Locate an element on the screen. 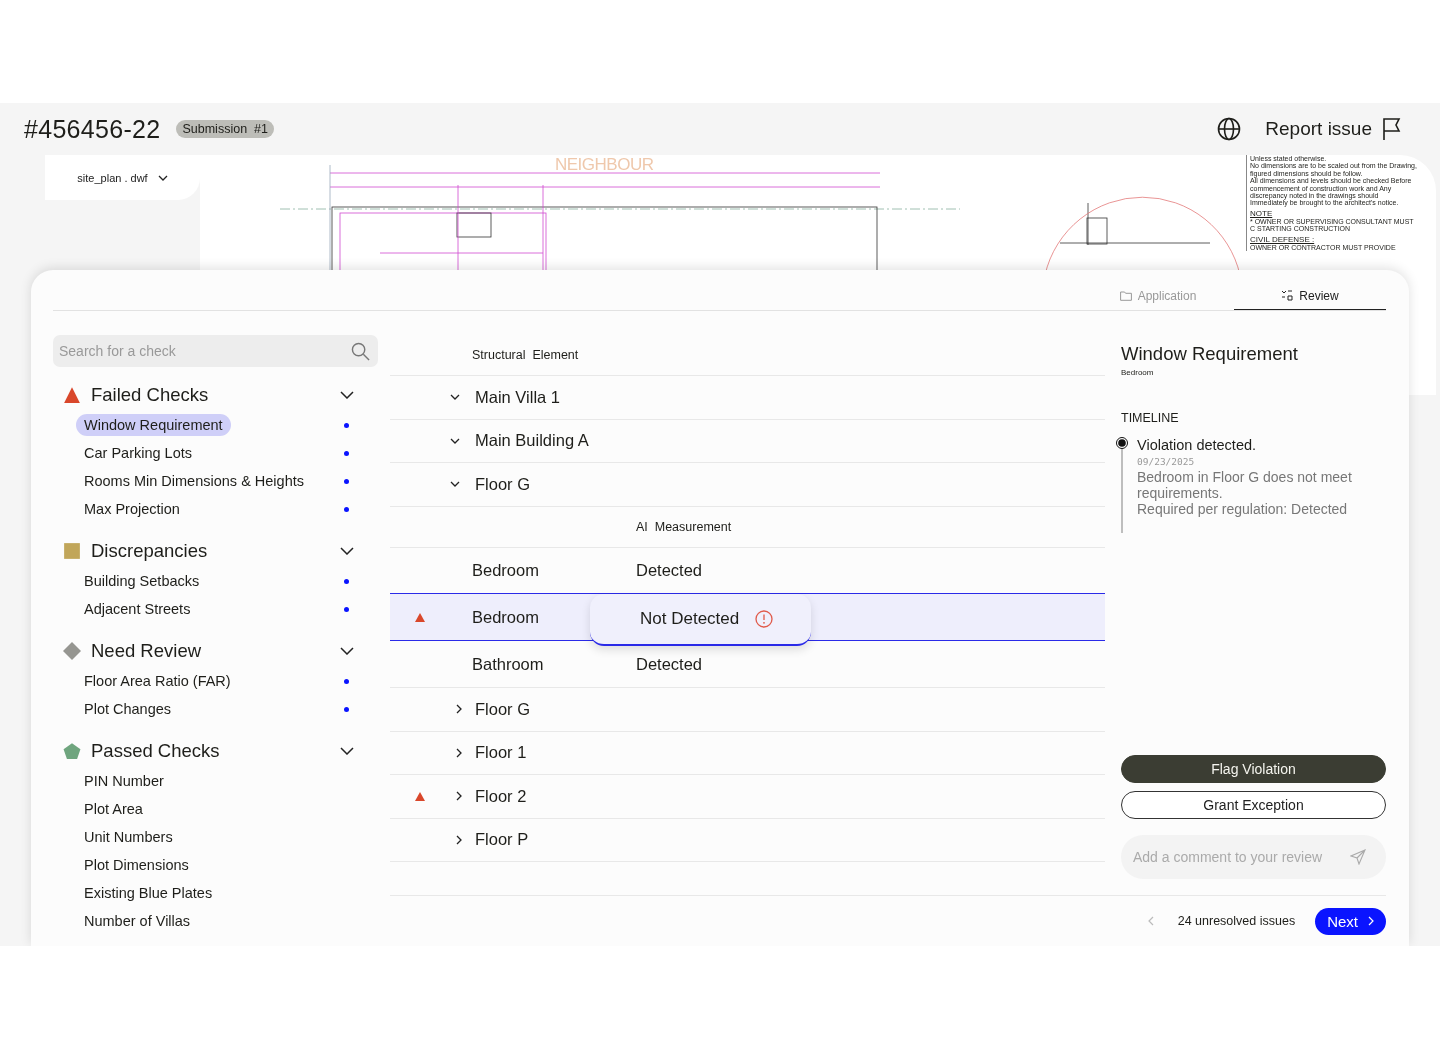  chevron-down-icon is located at coordinates (162, 177).